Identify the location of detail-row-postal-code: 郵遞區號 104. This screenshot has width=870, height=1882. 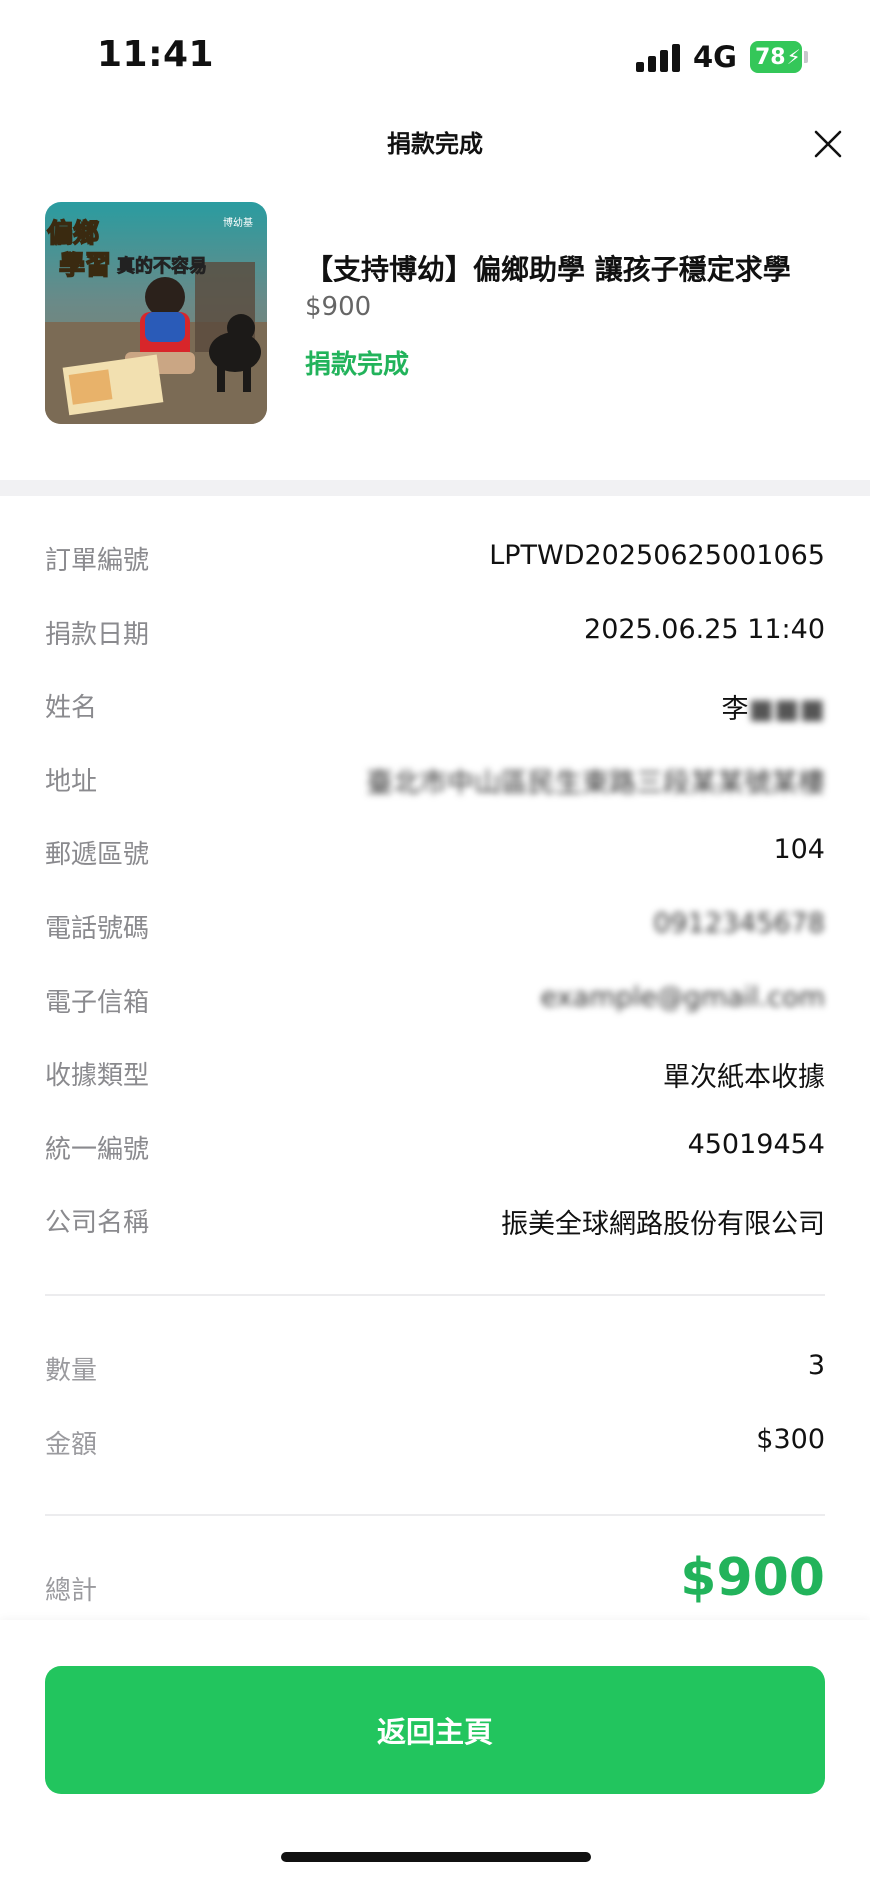
(435, 871).